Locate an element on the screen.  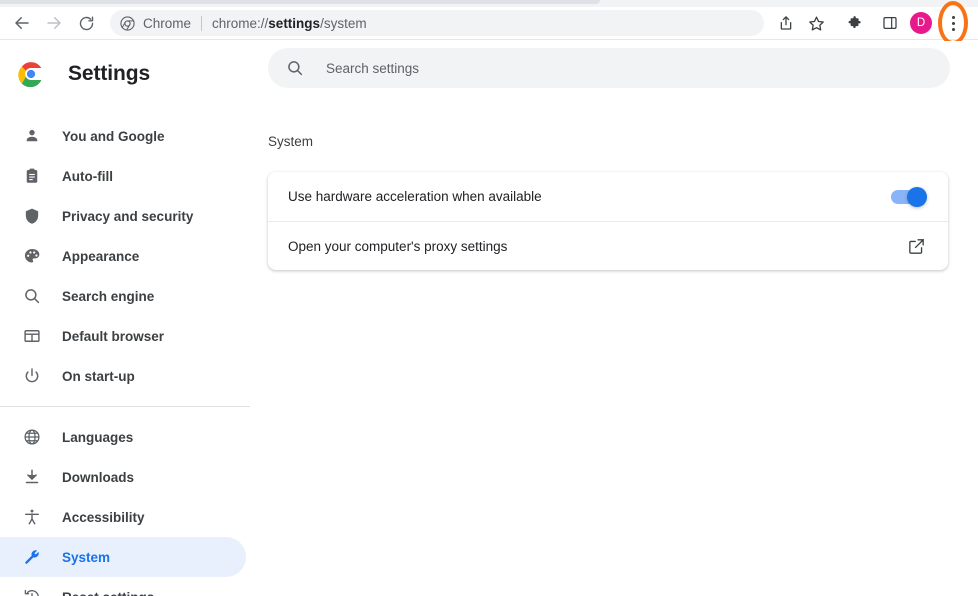
avatar: D is located at coordinates (921, 23).